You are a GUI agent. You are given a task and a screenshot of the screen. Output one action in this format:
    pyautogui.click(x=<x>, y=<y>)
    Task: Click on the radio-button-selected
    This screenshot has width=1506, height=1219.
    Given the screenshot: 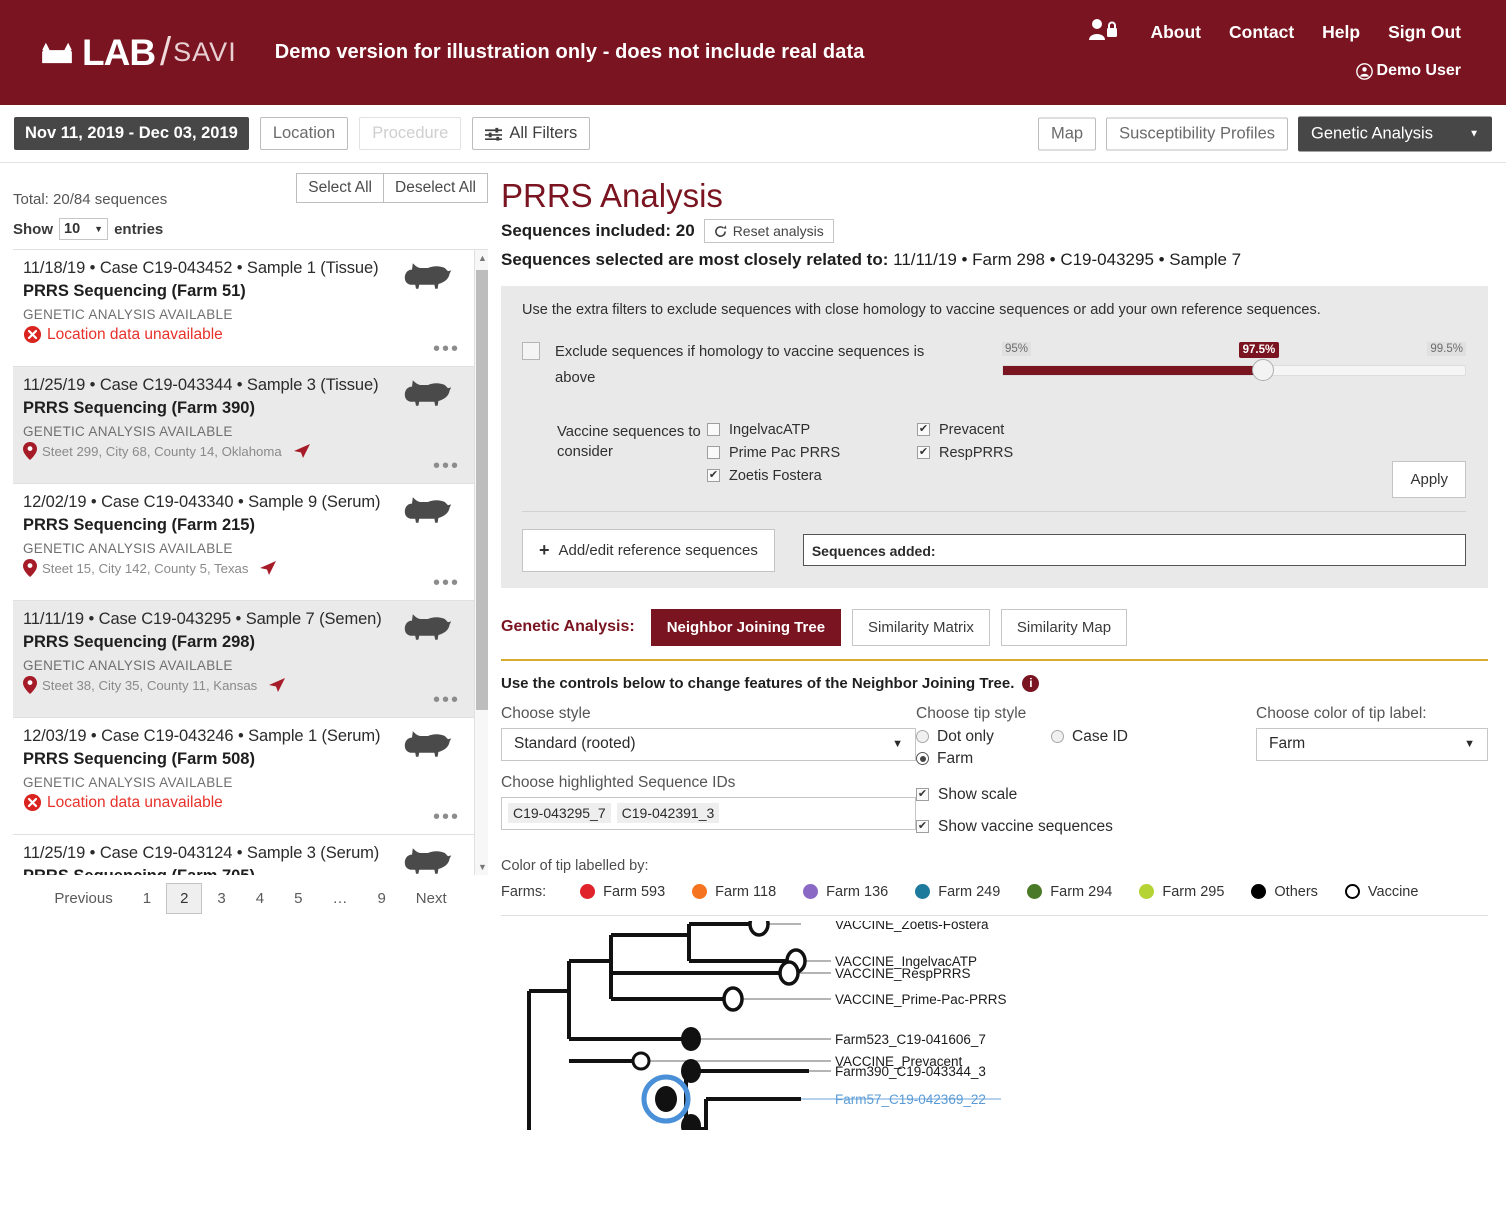 What is the action you would take?
    pyautogui.click(x=922, y=759)
    